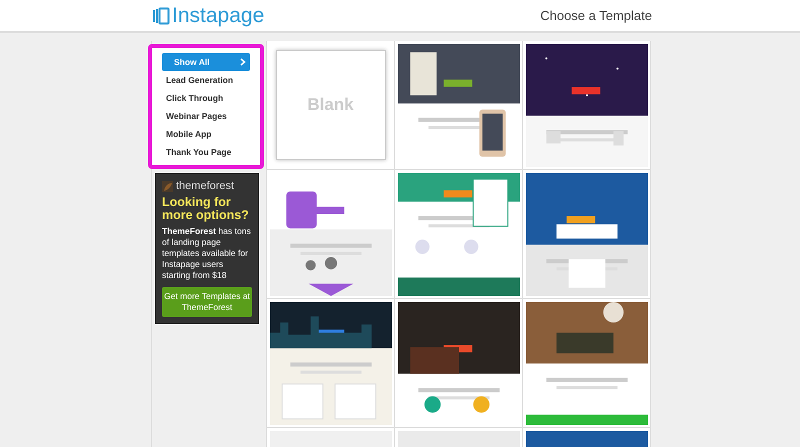 The width and height of the screenshot is (800, 447). I want to click on promo-heading: Looking for more options?, so click(206, 209).